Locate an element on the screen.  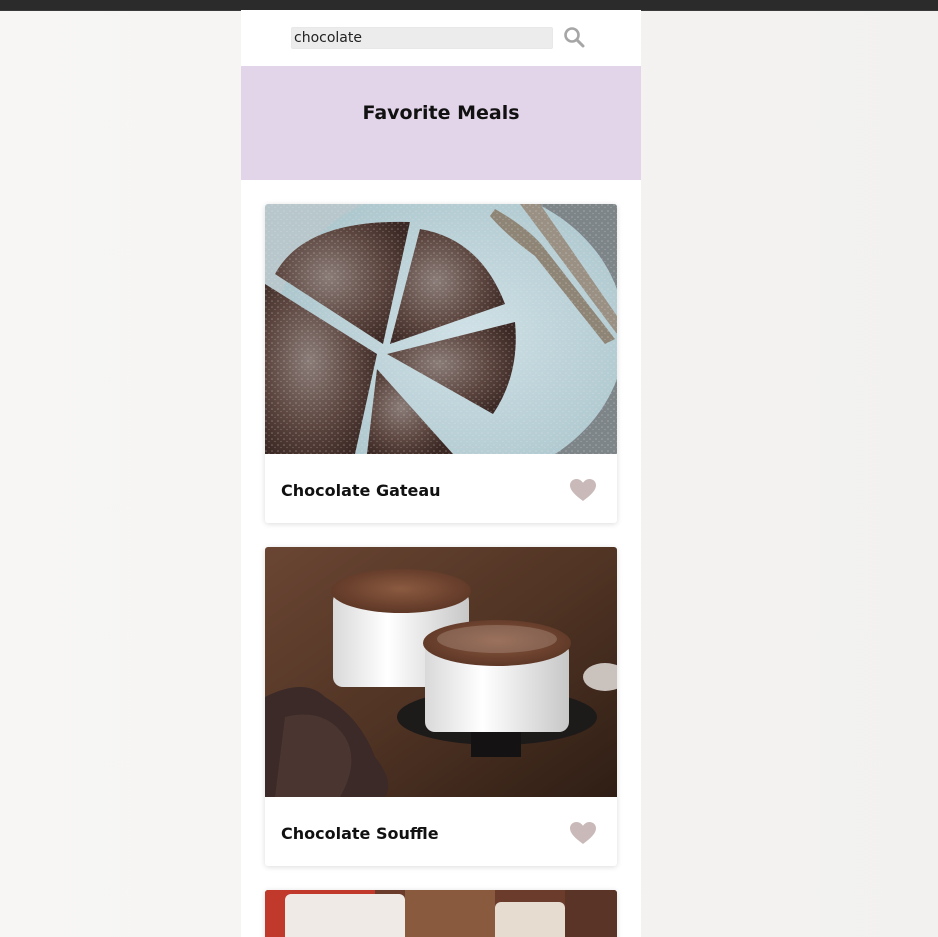
search-icon is located at coordinates (574, 37).